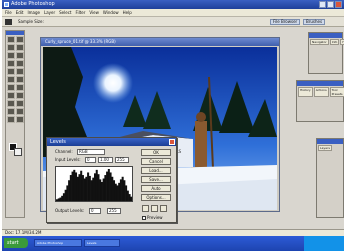  I want to click on menu-item-help: Help, so click(127, 12).